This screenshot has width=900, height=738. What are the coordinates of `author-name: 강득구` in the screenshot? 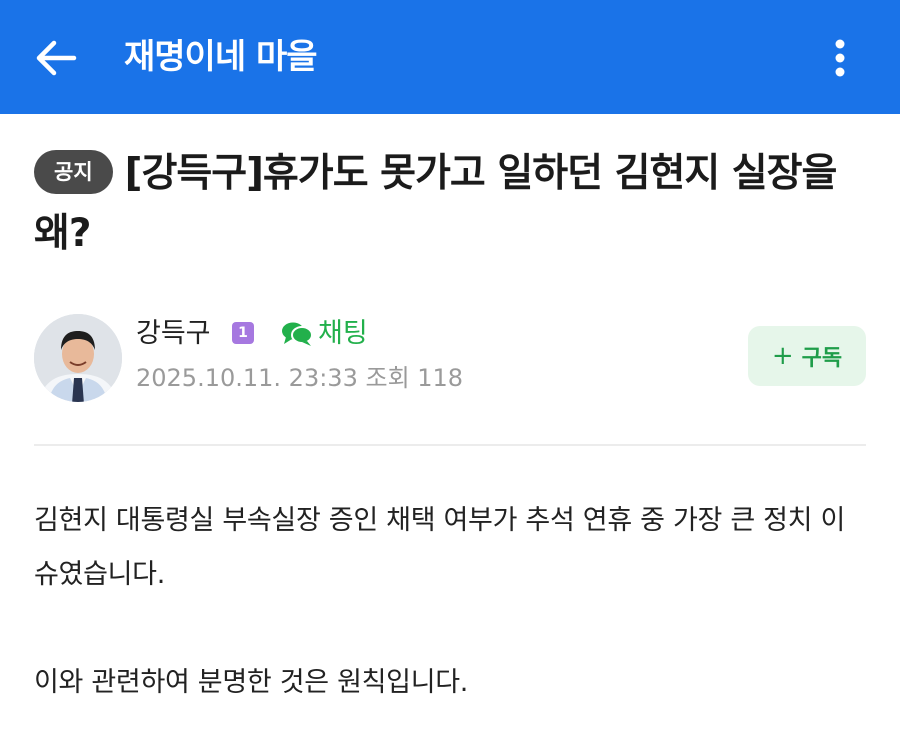 It's located at (173, 334).